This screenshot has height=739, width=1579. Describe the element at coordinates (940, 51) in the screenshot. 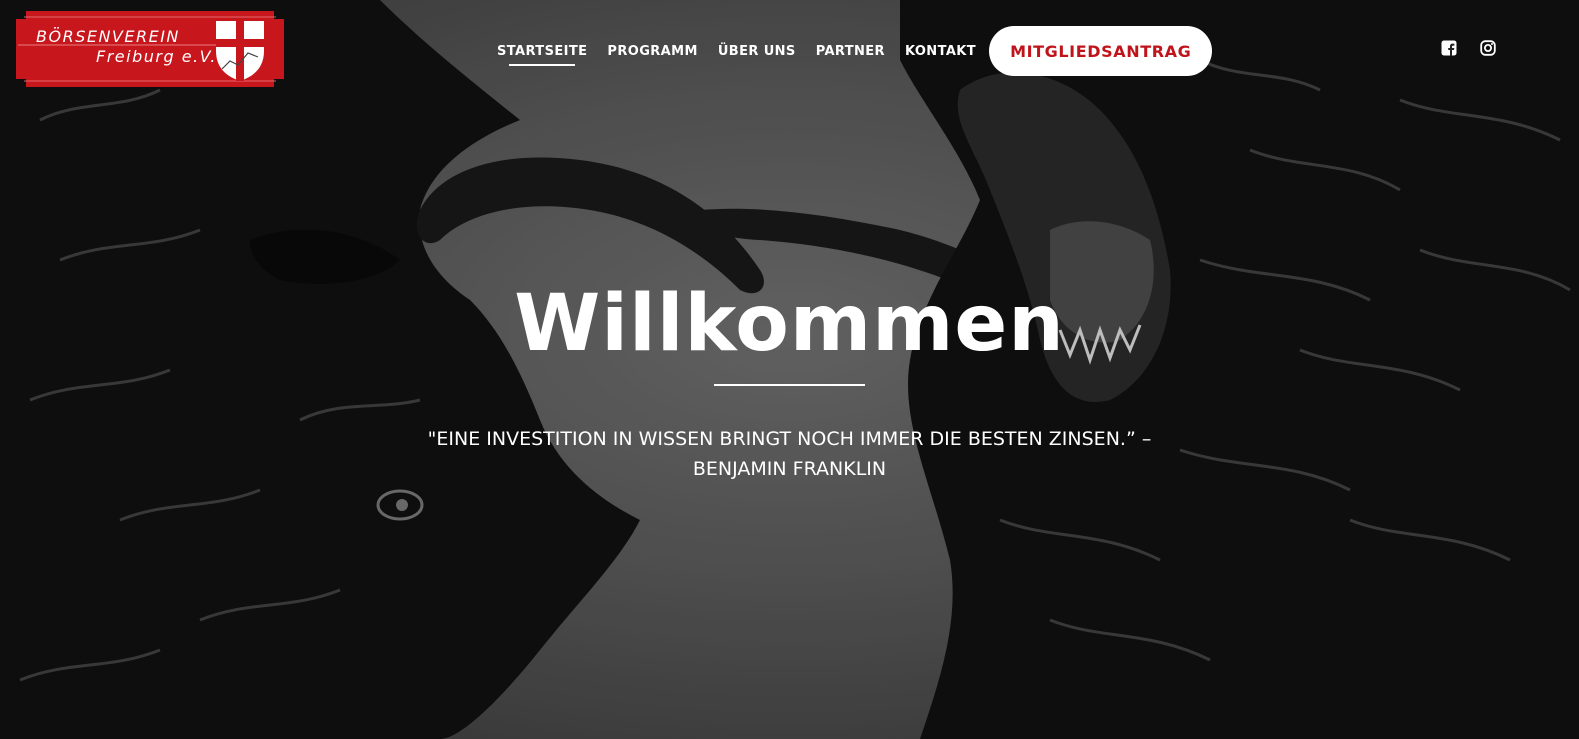

I see `nav-item-kontakt: KONTAKT` at that location.